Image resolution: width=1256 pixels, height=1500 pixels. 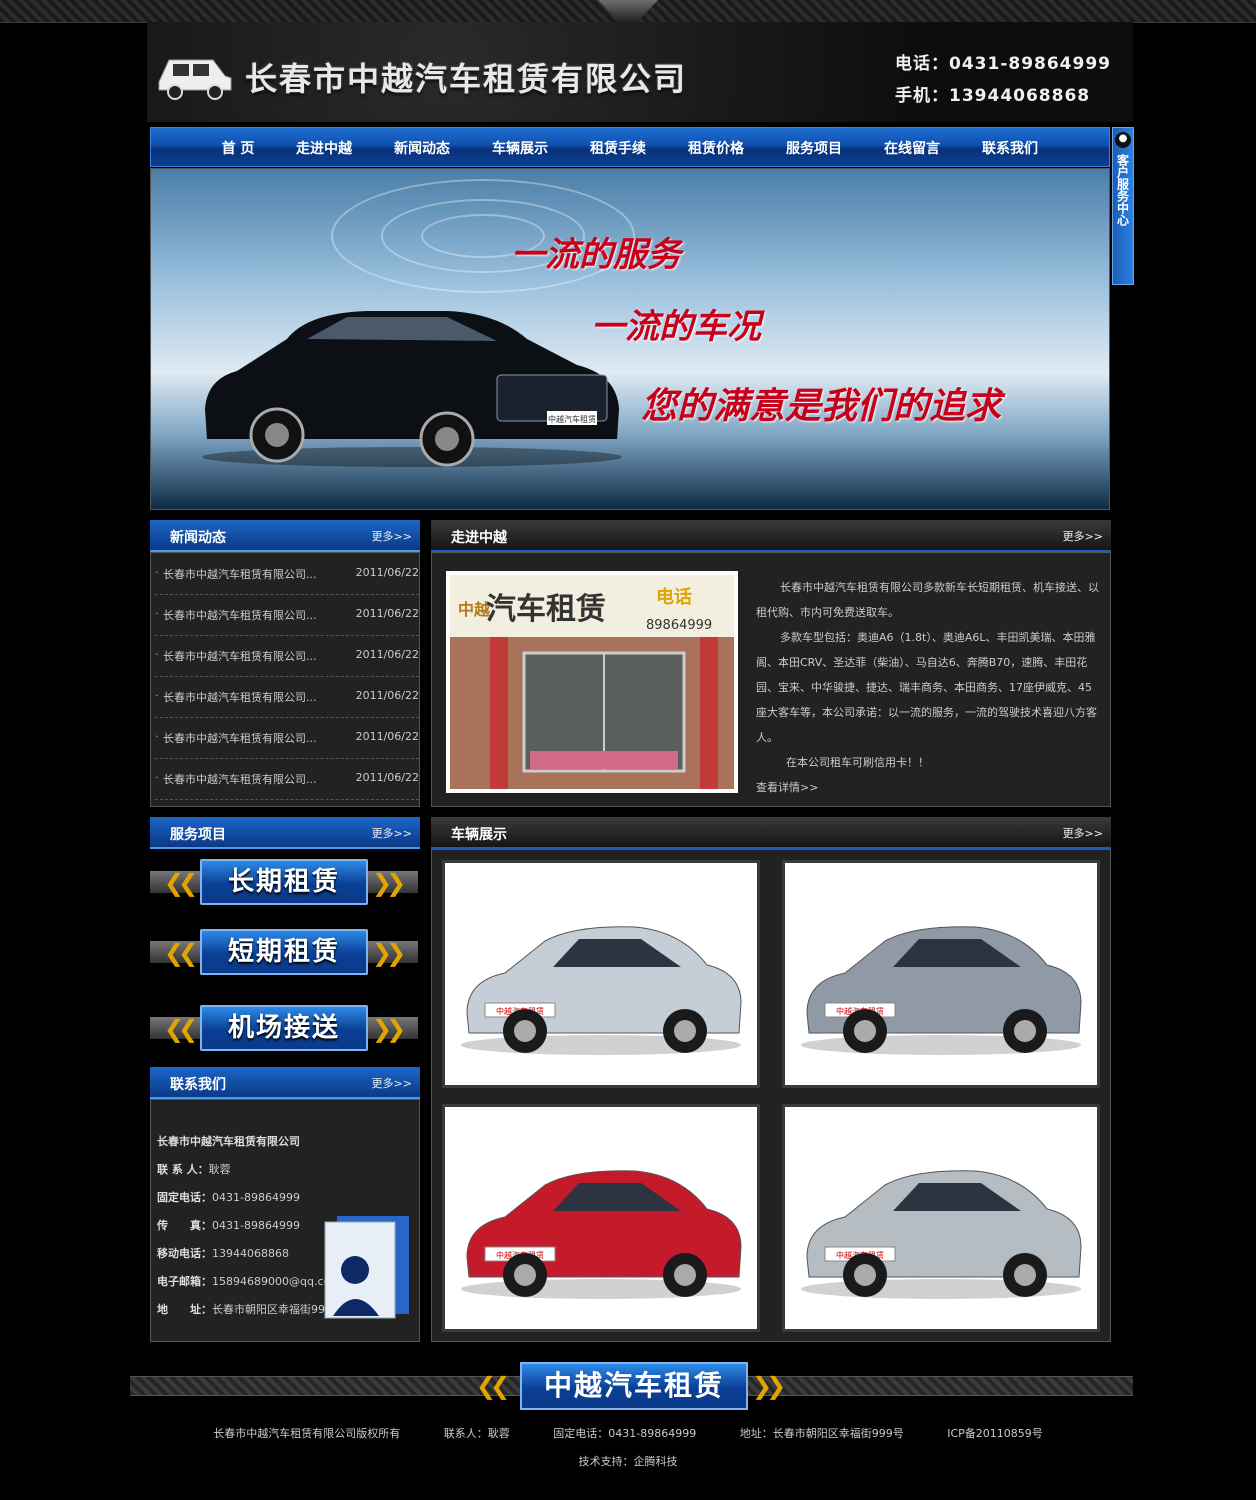 What do you see at coordinates (1123, 206) in the screenshot?
I see `customer-service-tab: 客户服务中心` at bounding box center [1123, 206].